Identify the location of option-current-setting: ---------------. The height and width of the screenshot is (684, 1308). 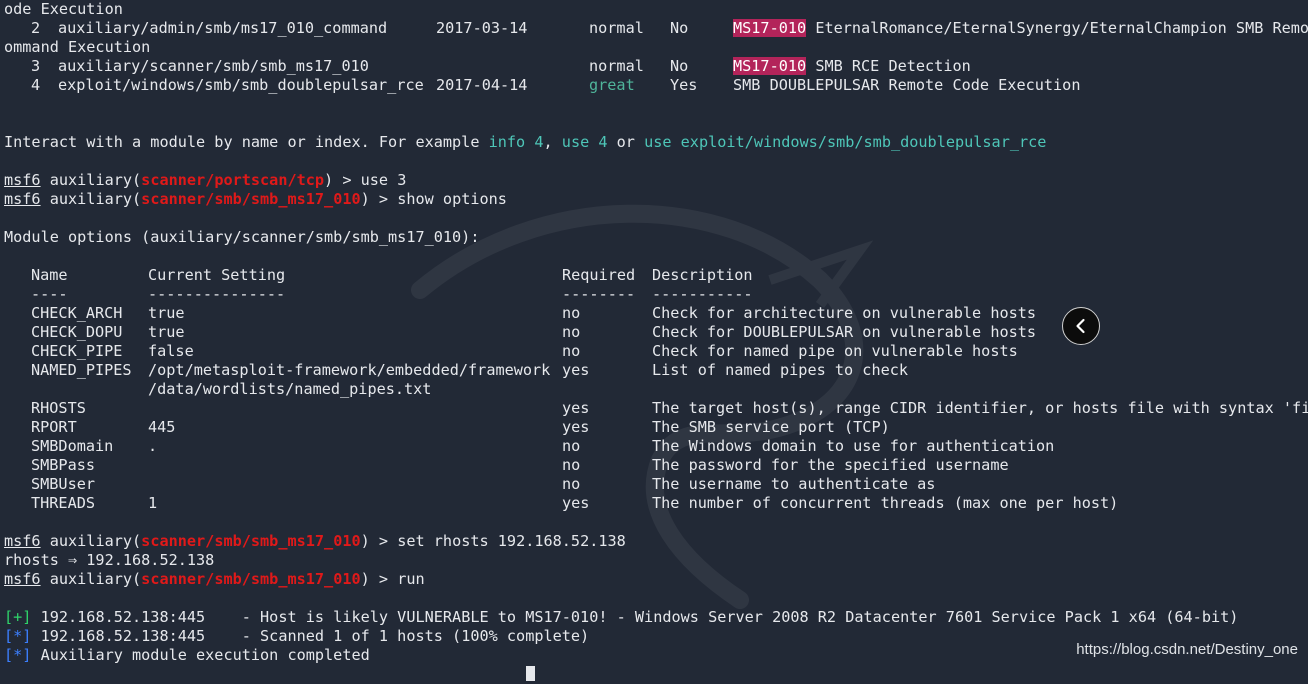
(217, 294).